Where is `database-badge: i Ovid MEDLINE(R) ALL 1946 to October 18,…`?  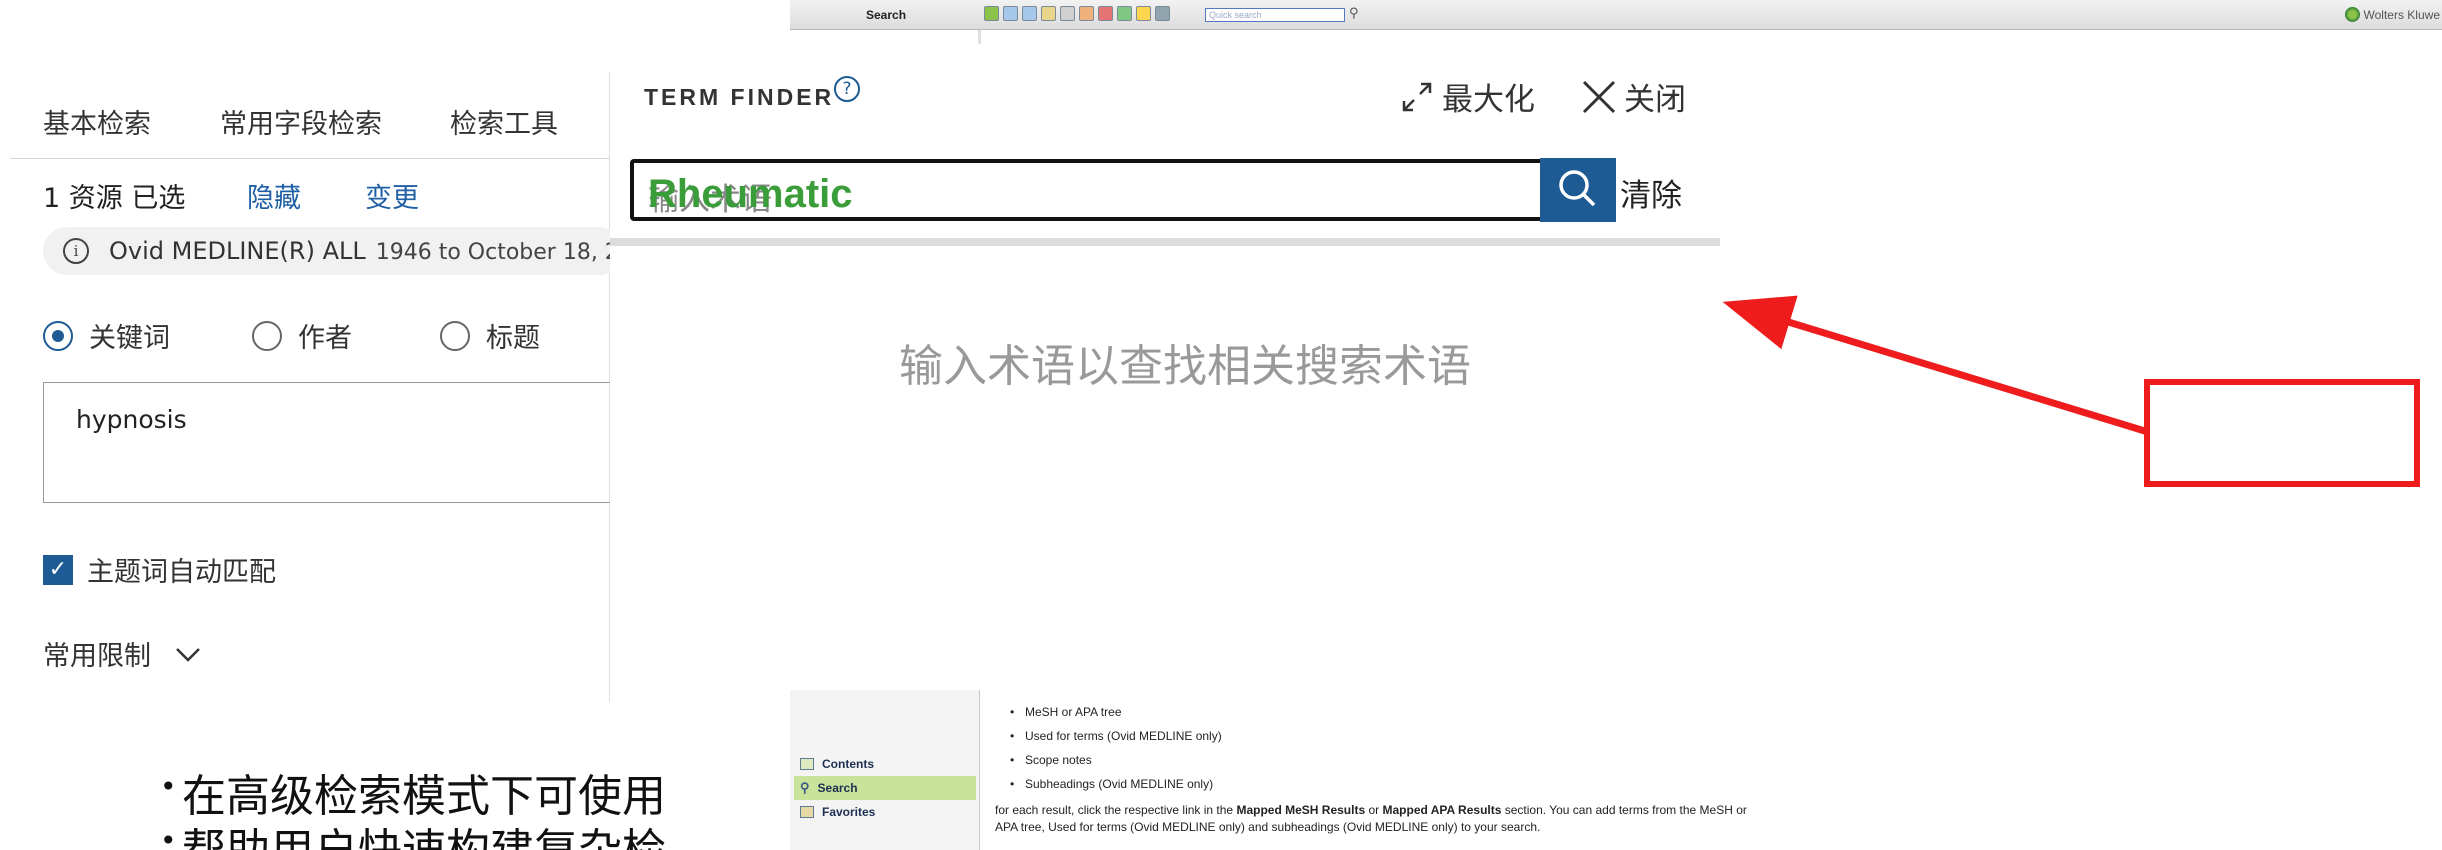
database-badge: i Ovid MEDLINE(R) ALL 1946 to October 18,… is located at coordinates (333, 251).